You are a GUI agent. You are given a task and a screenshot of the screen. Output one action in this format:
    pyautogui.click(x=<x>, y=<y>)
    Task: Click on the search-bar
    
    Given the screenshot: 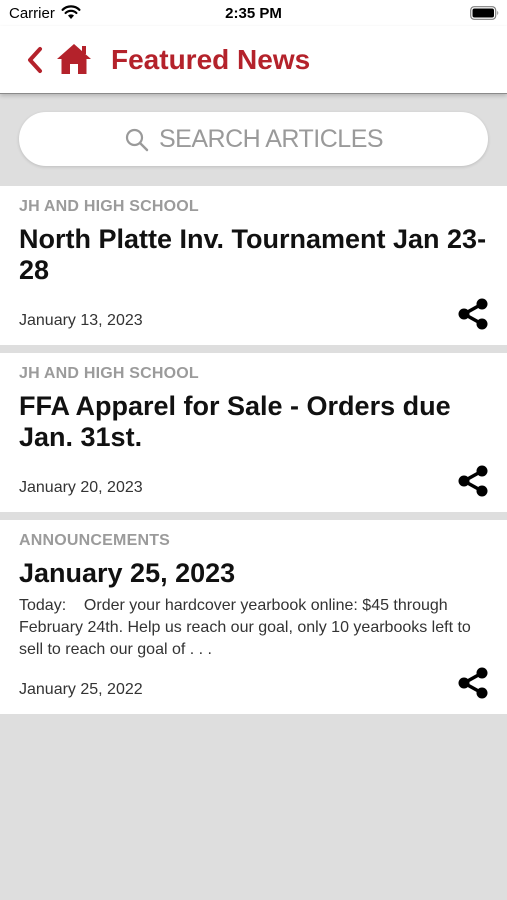 What is the action you would take?
    pyautogui.click(x=253, y=139)
    